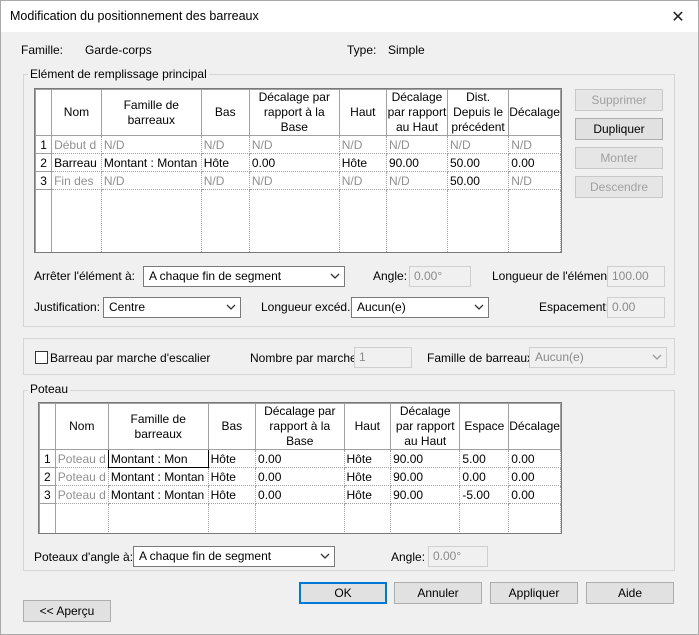  I want to click on cell-espace: 5.00, so click(484, 458).